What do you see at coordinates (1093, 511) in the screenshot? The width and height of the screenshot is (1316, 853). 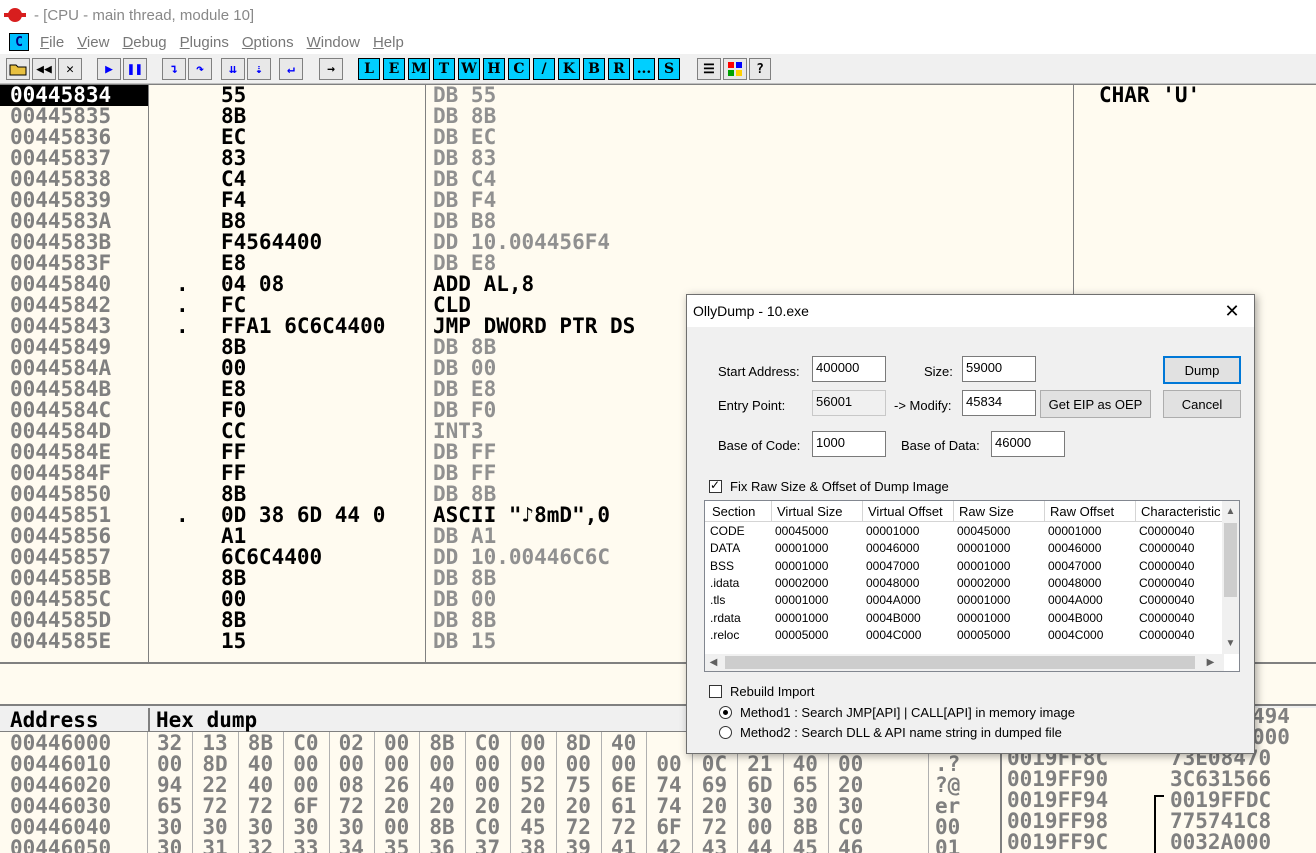 I see `column-header: Raw Offset` at bounding box center [1093, 511].